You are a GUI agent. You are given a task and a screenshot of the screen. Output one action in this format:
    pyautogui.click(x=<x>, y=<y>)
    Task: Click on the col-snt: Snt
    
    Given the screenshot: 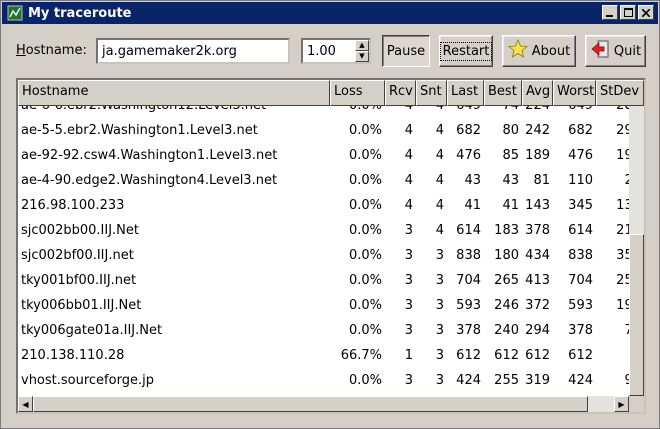 What is the action you would take?
    pyautogui.click(x=431, y=93)
    